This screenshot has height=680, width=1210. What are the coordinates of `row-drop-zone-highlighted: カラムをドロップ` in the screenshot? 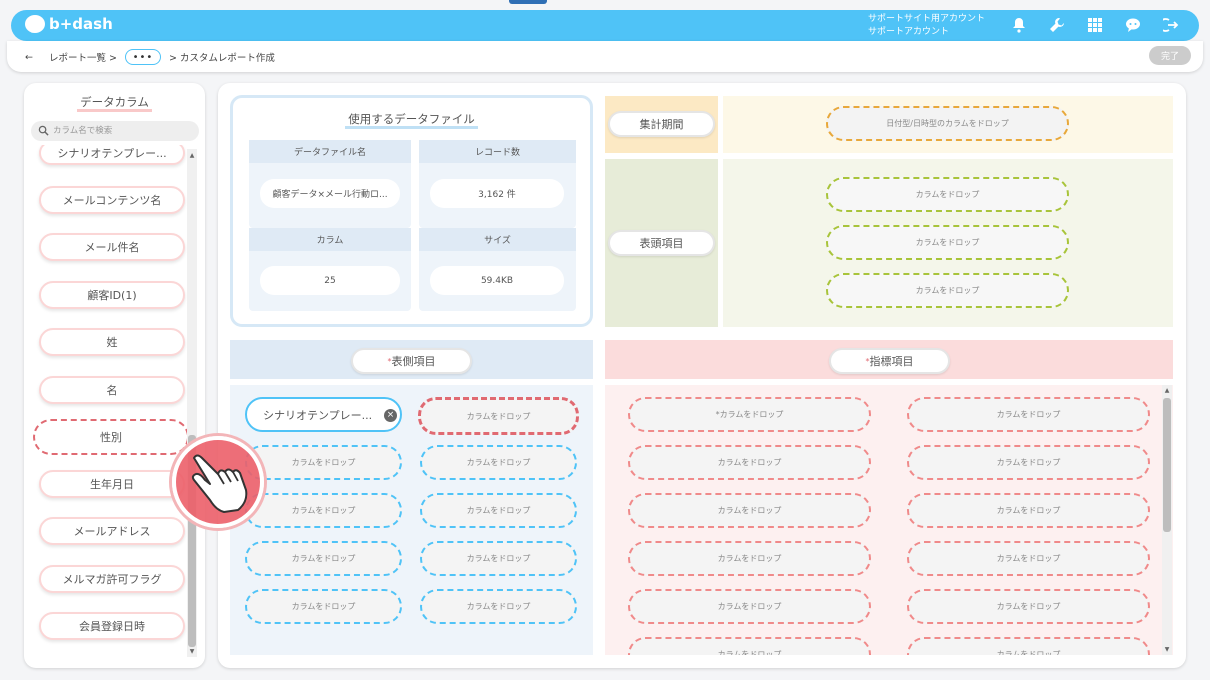 It's located at (498, 416).